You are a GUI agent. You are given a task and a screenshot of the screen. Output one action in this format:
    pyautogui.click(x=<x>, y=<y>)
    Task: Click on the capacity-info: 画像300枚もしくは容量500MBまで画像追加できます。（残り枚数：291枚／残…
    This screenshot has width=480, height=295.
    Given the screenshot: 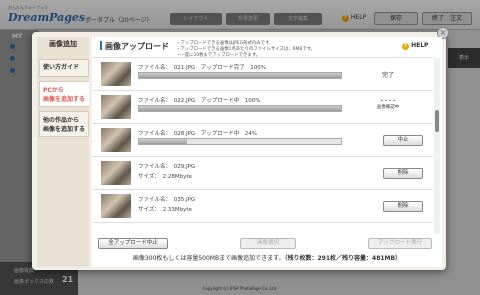 What is the action you would take?
    pyautogui.click(x=267, y=257)
    